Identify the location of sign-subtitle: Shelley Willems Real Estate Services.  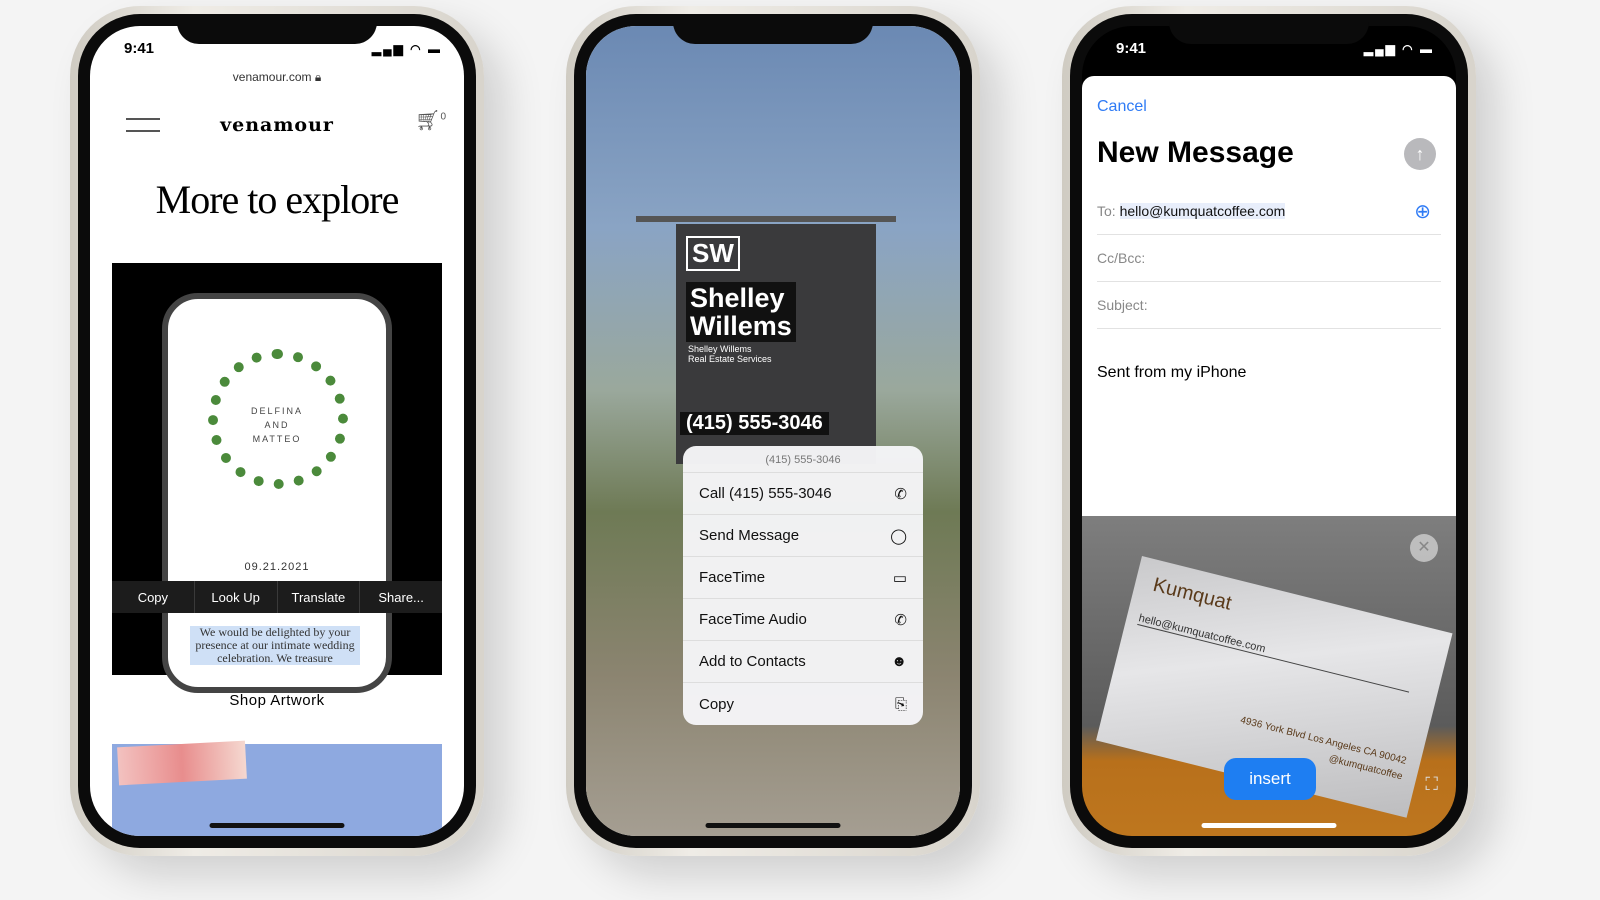
(730, 354).